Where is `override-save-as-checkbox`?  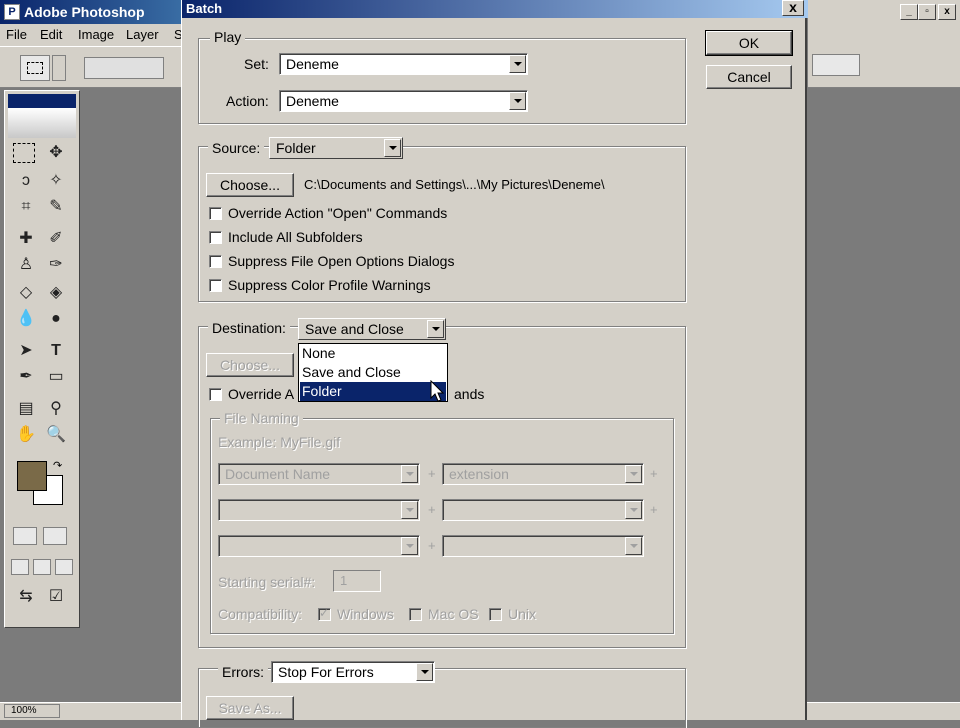
override-save-as-checkbox is located at coordinates (215, 394).